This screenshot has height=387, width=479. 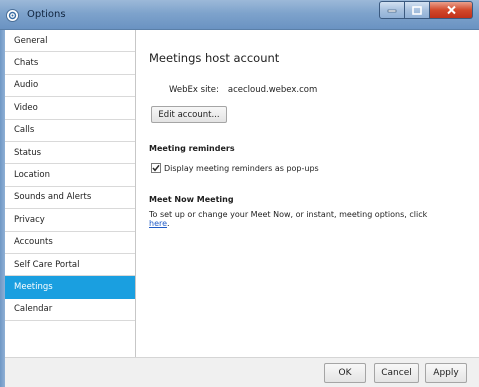 What do you see at coordinates (26, 107) in the screenshot?
I see `sidebar-item-label: Video` at bounding box center [26, 107].